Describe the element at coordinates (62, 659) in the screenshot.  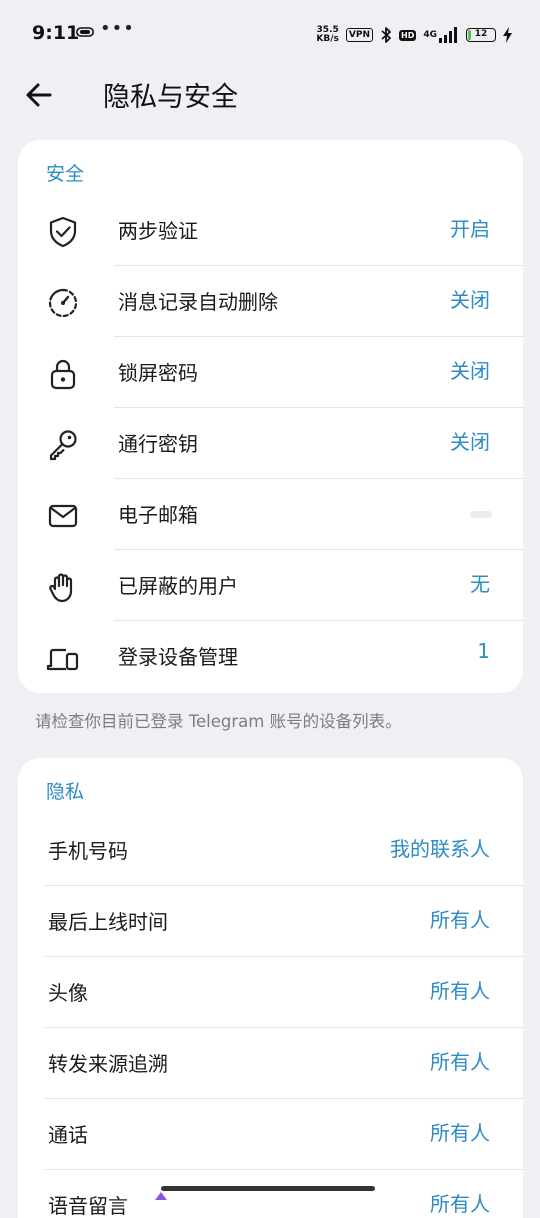
I see `devices-icon` at that location.